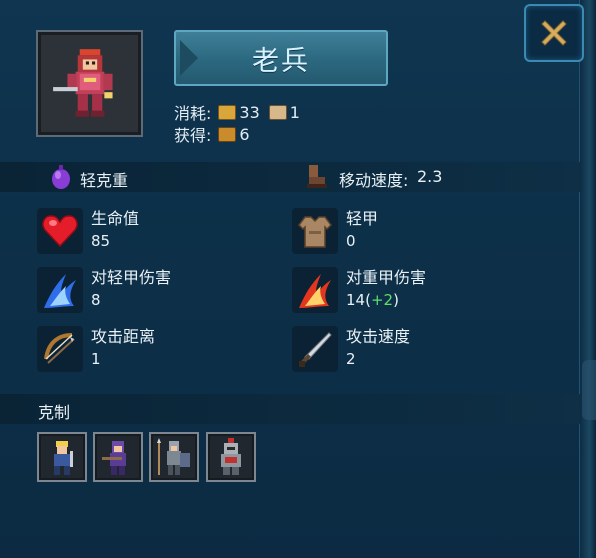  I want to click on gain-value: 6, so click(244, 134).